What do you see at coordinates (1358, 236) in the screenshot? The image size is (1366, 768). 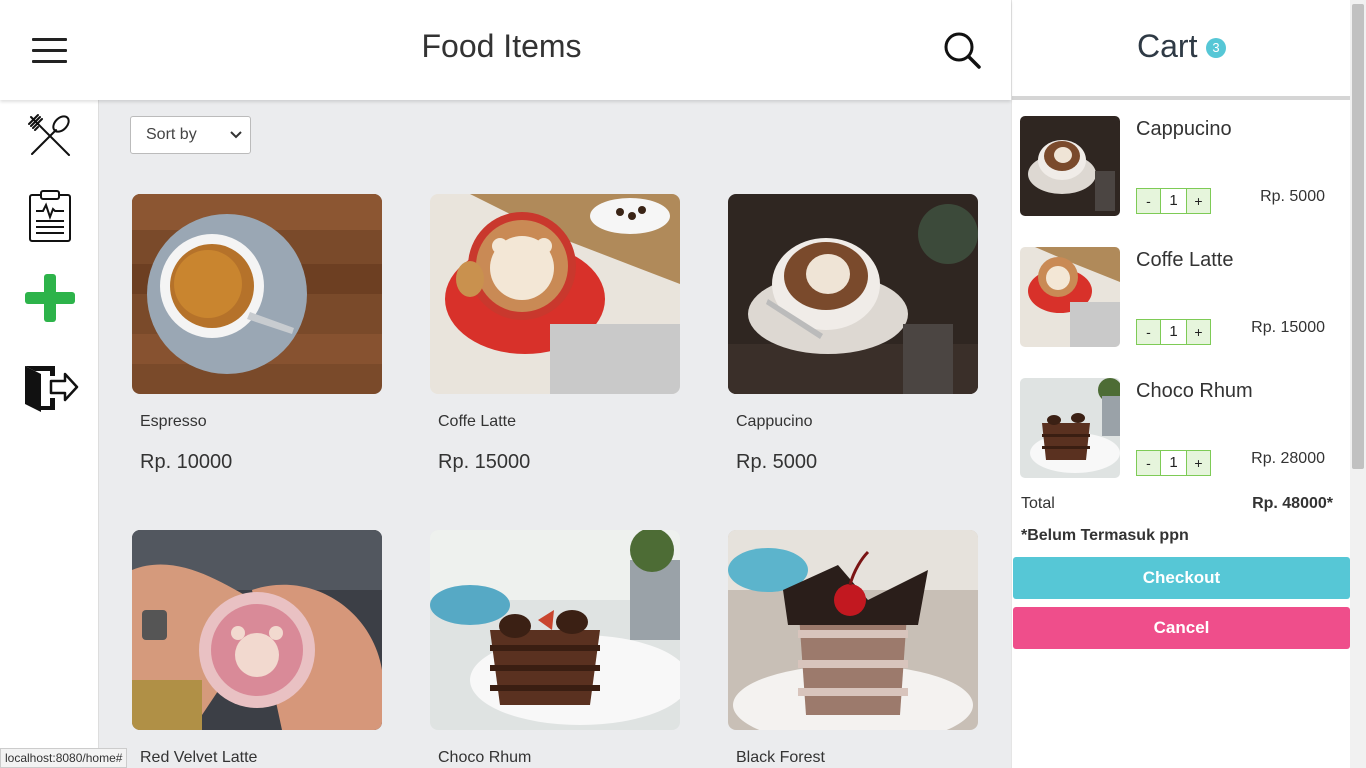 I see `scrollbar-thumb` at bounding box center [1358, 236].